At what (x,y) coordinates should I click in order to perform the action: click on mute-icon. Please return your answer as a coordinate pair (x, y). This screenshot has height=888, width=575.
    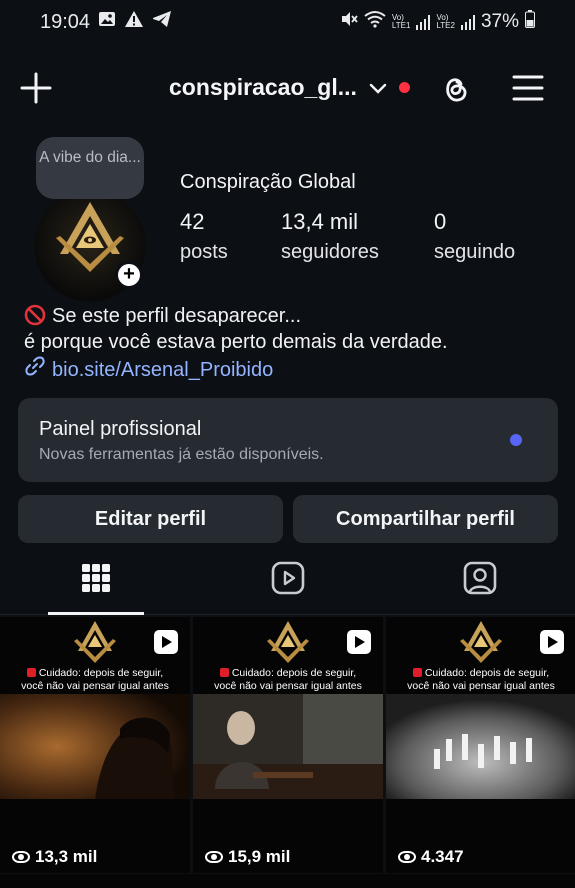
    Looking at the image, I should click on (349, 22).